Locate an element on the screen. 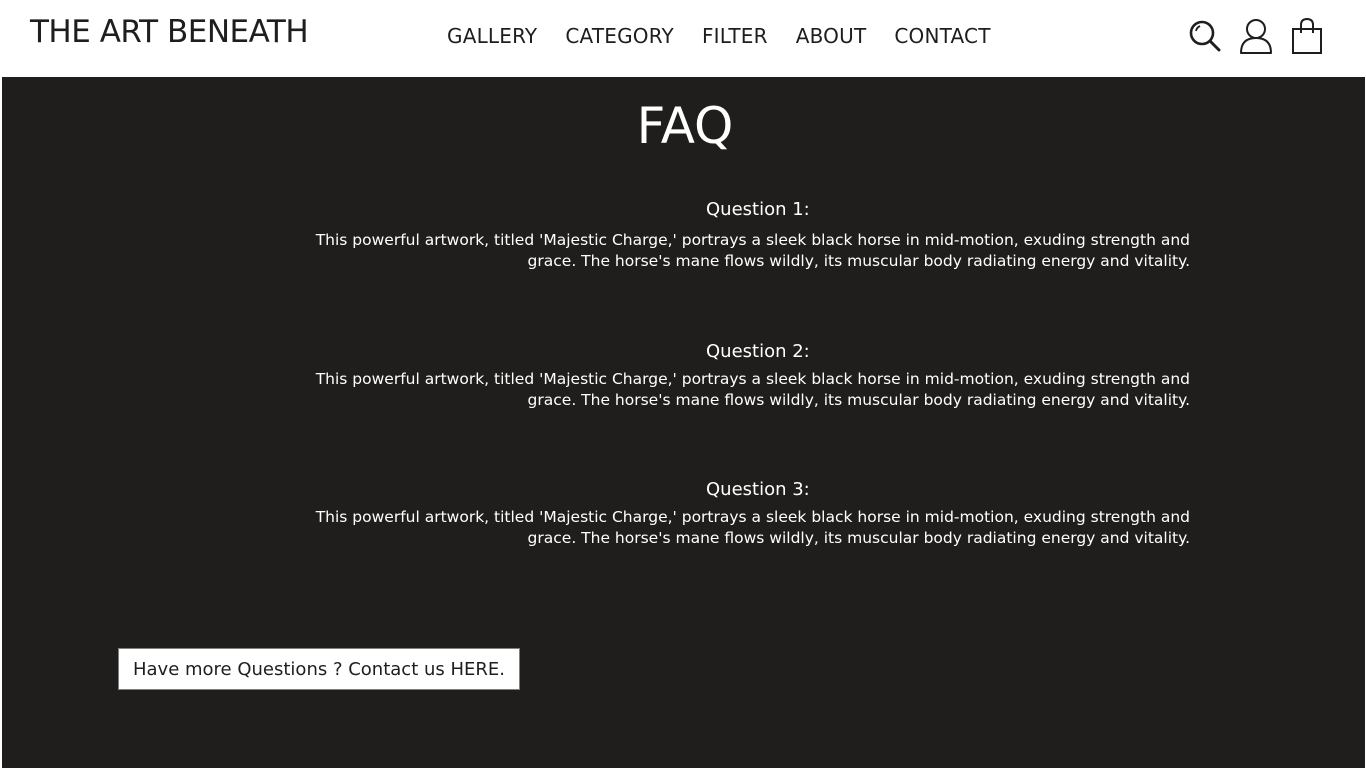 The height and width of the screenshot is (768, 1366). nav-contact: CONTACT is located at coordinates (942, 36).